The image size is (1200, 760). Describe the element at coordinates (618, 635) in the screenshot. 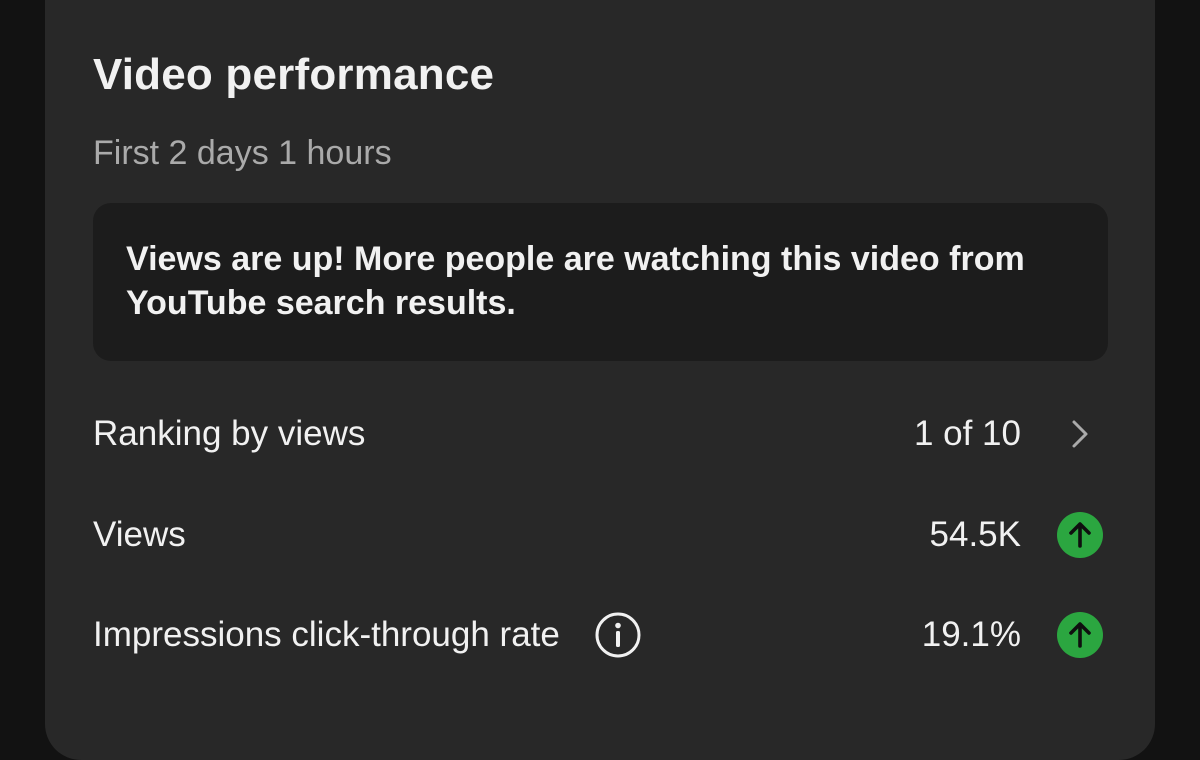

I see `info-icon` at that location.